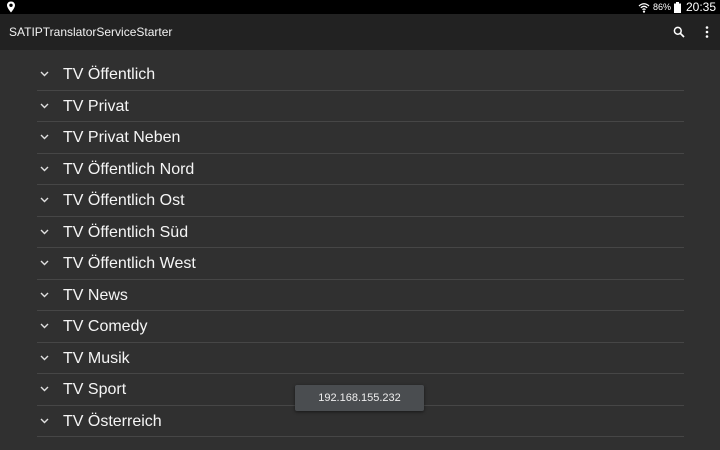 This screenshot has height=450, width=720. I want to click on group-label: TV Österreich, so click(112, 421).